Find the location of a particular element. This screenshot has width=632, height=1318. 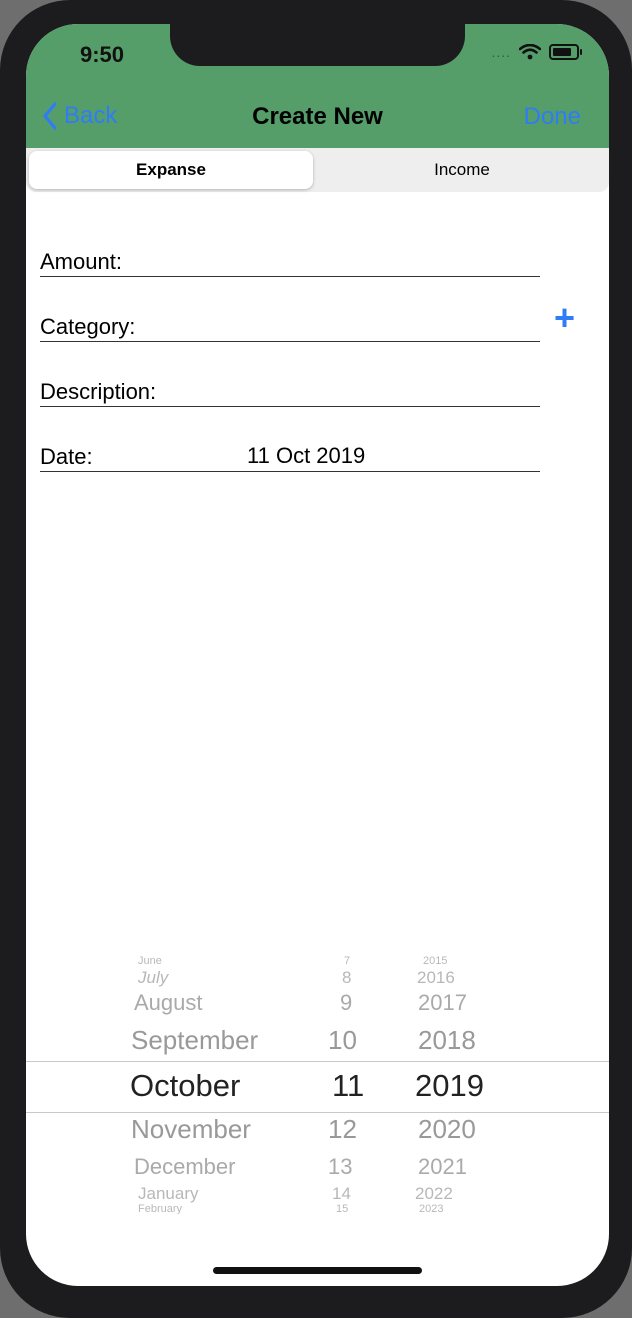

picker-day-selected: 11 is located at coordinates (348, 1086).